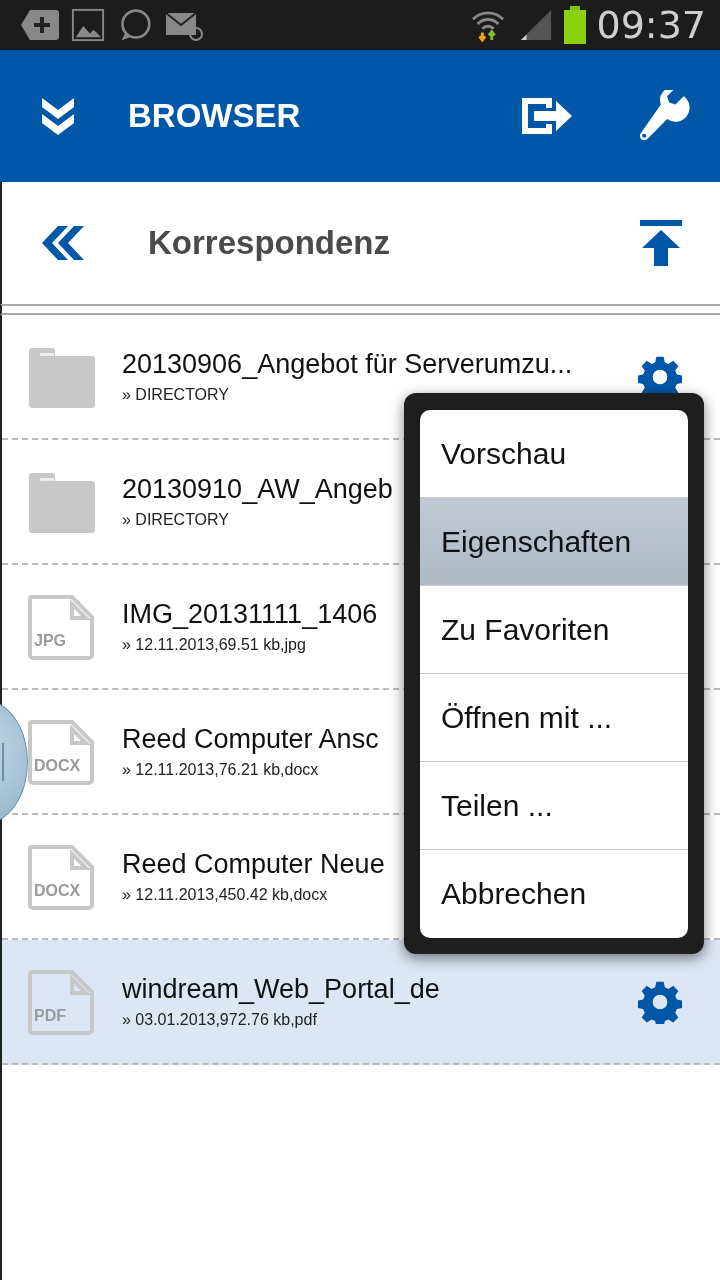 This screenshot has width=720, height=1280. Describe the element at coordinates (270, 243) in the screenshot. I see `folder-title: Korrespondenz` at that location.